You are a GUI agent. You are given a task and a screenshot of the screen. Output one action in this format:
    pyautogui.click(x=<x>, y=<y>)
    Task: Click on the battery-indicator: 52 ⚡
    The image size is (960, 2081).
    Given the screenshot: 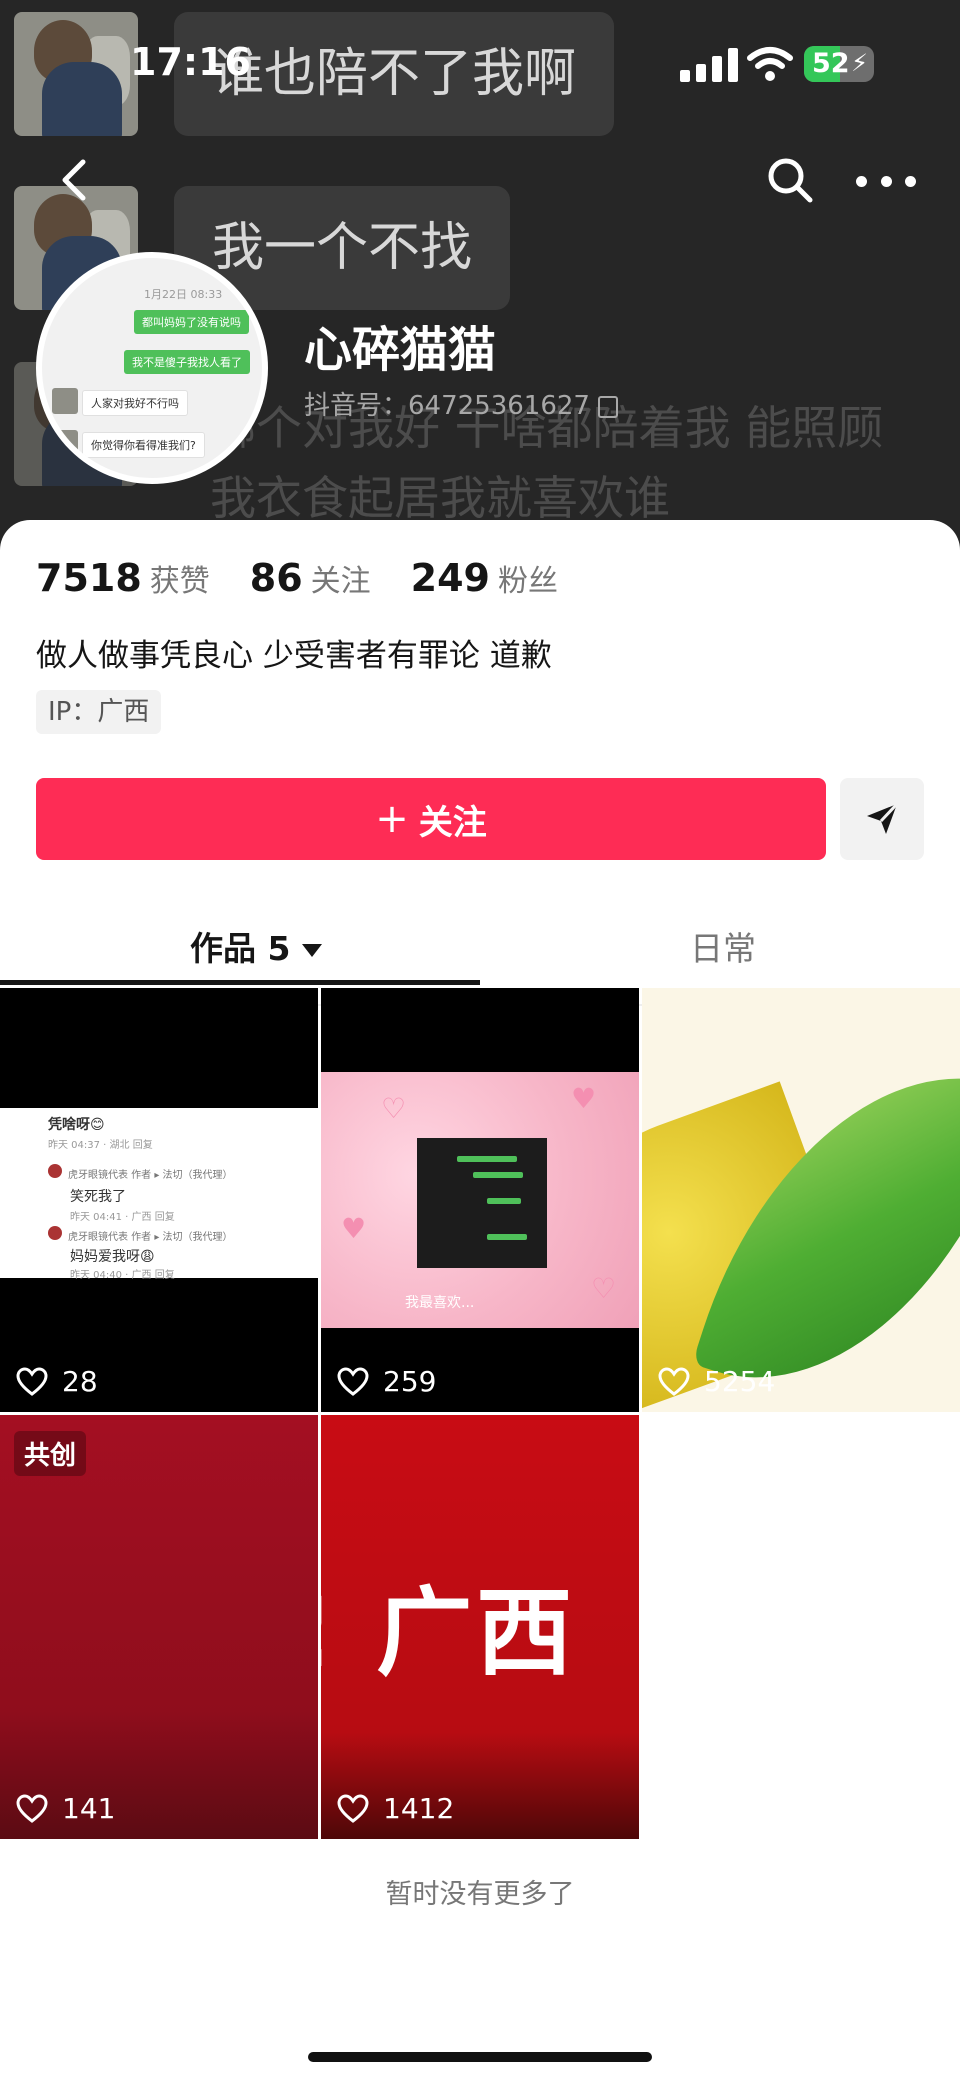 What is the action you would take?
    pyautogui.click(x=839, y=64)
    